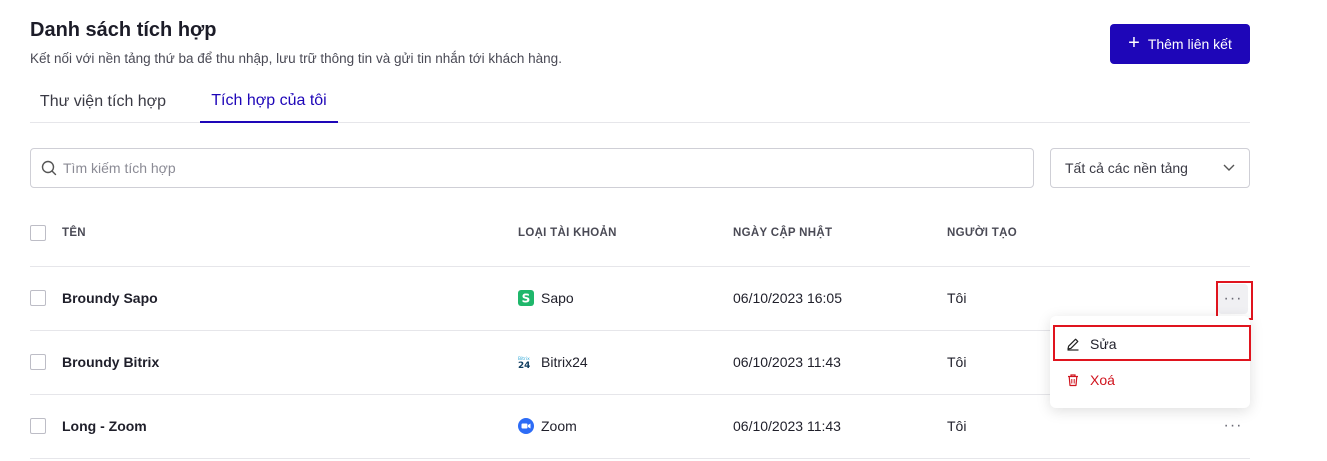  I want to click on account-type-label: Zoom, so click(559, 426).